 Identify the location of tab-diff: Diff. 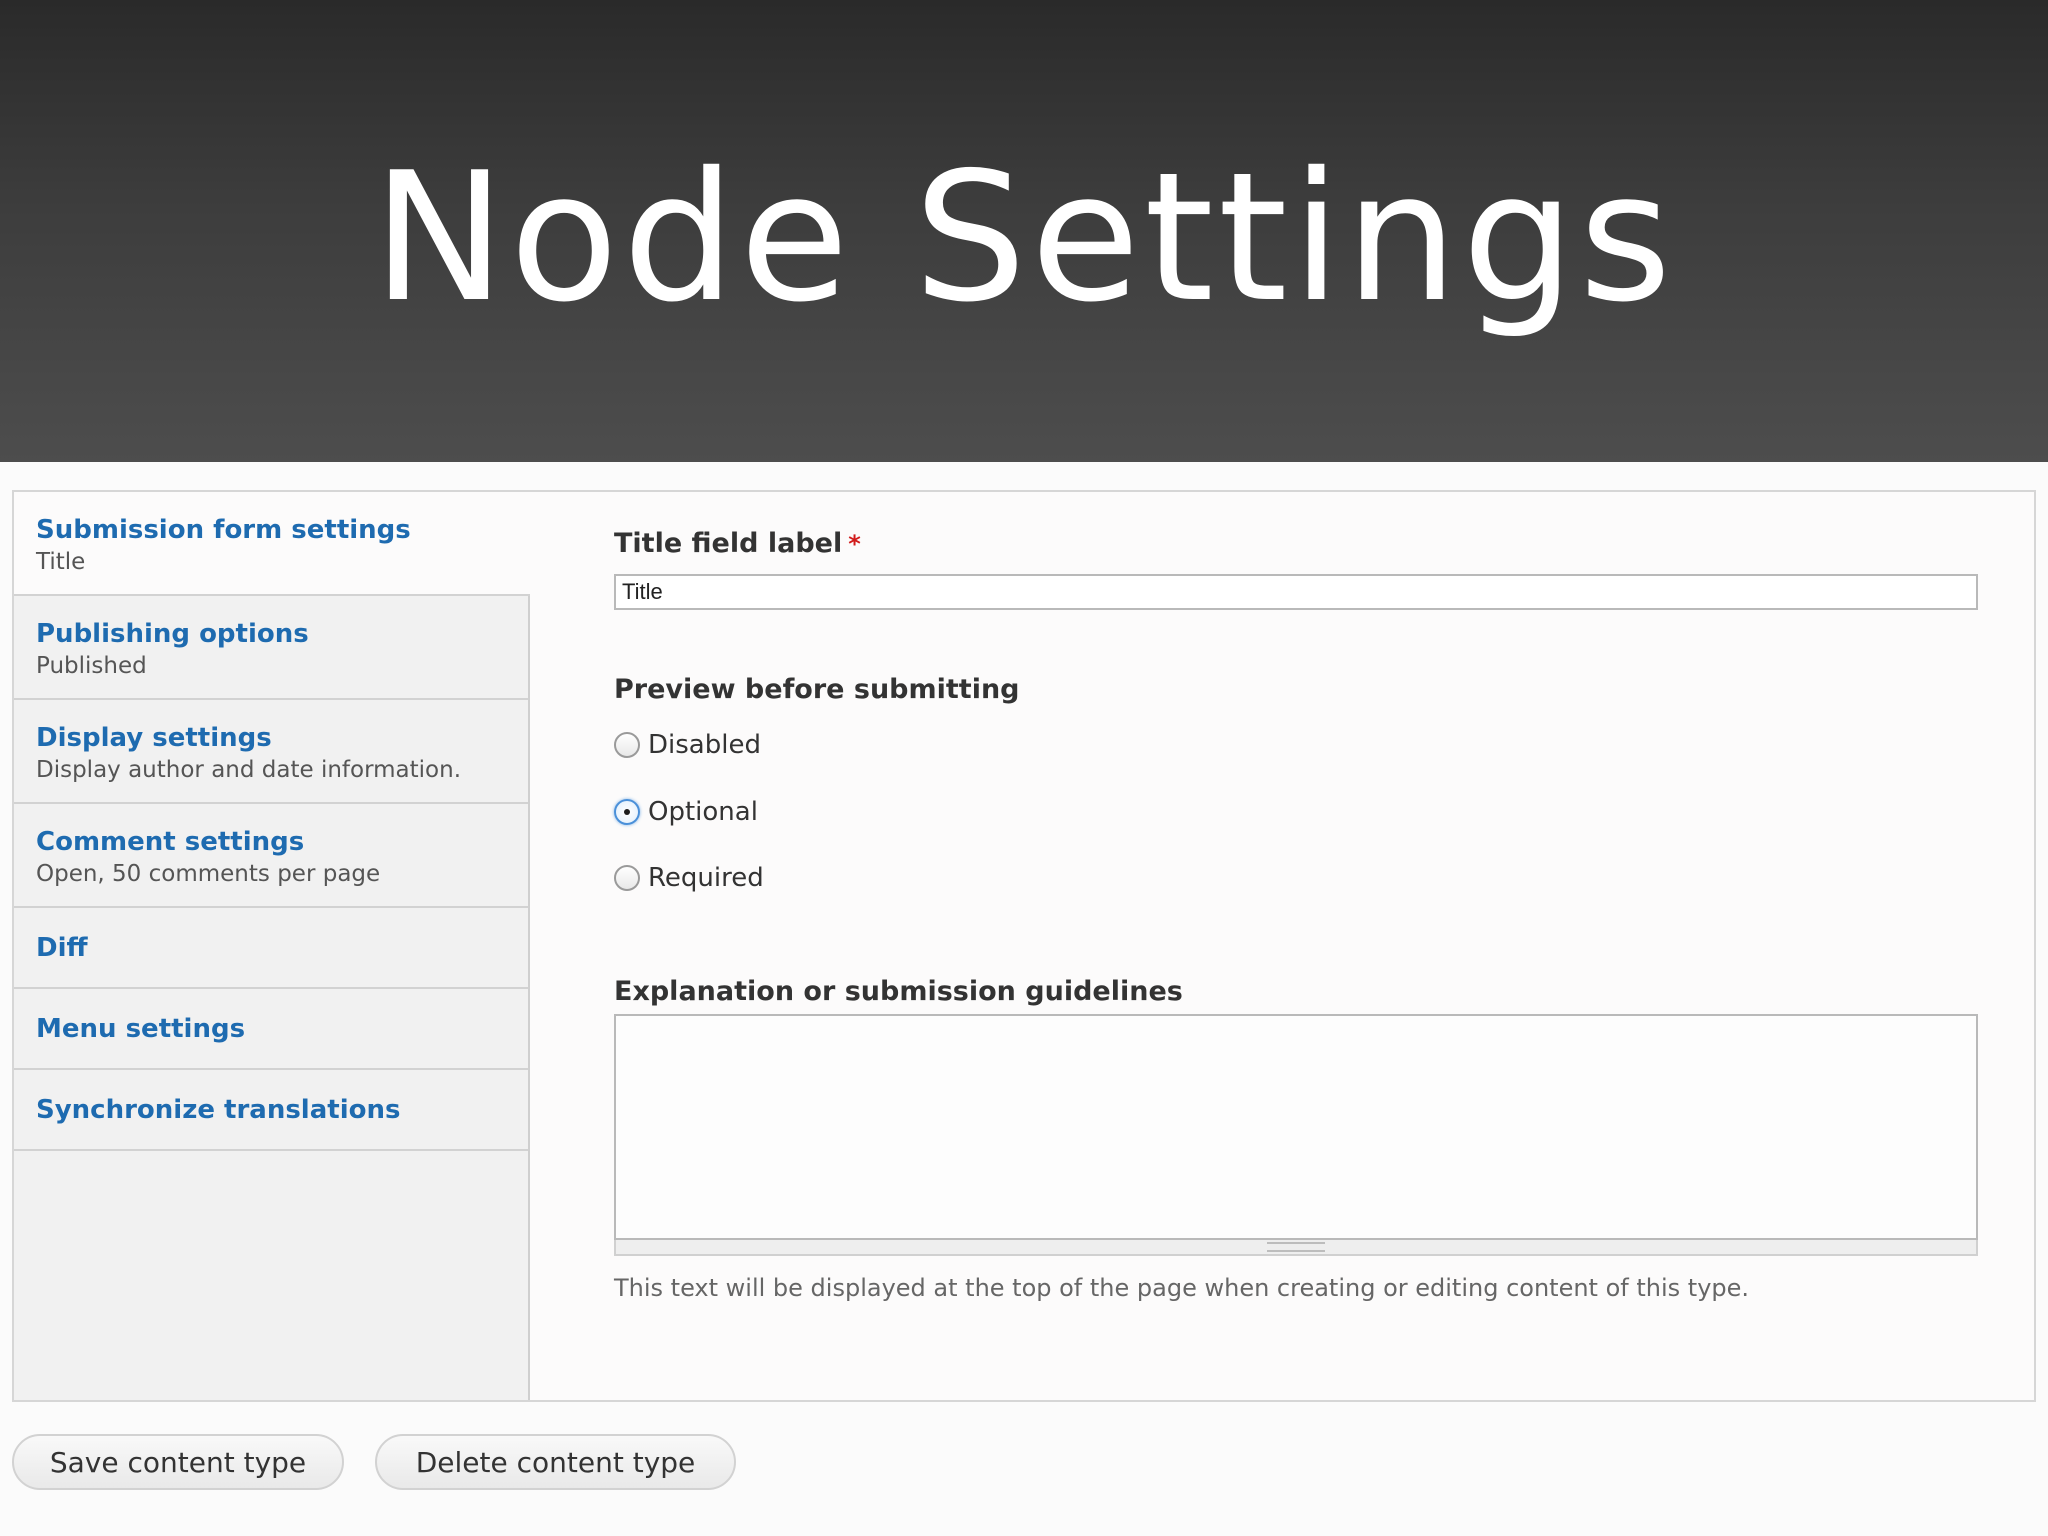
(271, 948).